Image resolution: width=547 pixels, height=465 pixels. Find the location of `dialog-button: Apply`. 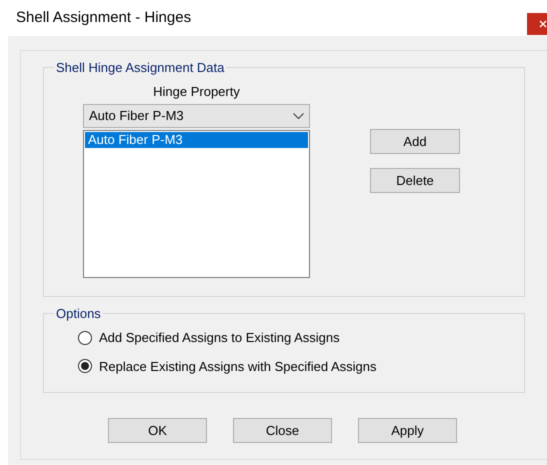

dialog-button: Apply is located at coordinates (407, 430).